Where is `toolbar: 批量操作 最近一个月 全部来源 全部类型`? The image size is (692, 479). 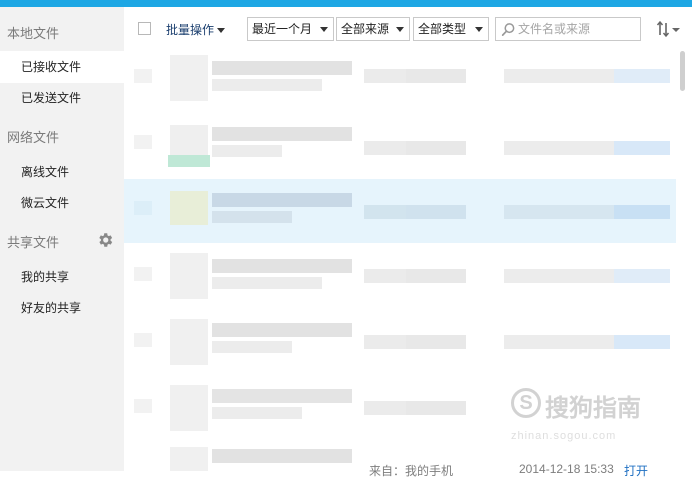 toolbar: 批量操作 最近一个月 全部来源 全部类型 is located at coordinates (408, 29).